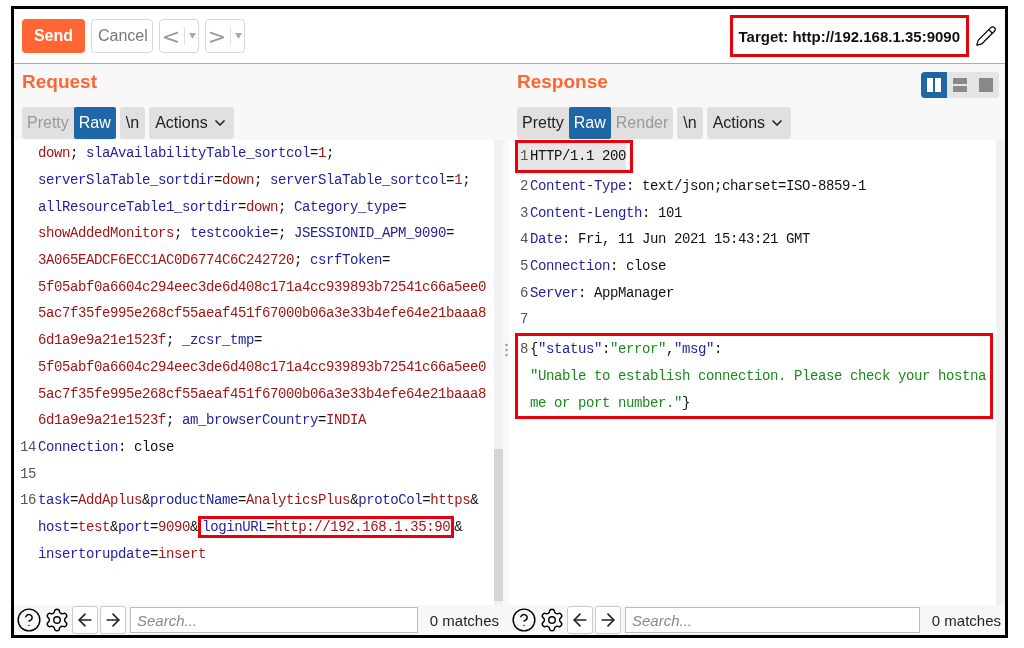 The image size is (1024, 648). What do you see at coordinates (524, 349) in the screenshot?
I see `line-number: 8` at bounding box center [524, 349].